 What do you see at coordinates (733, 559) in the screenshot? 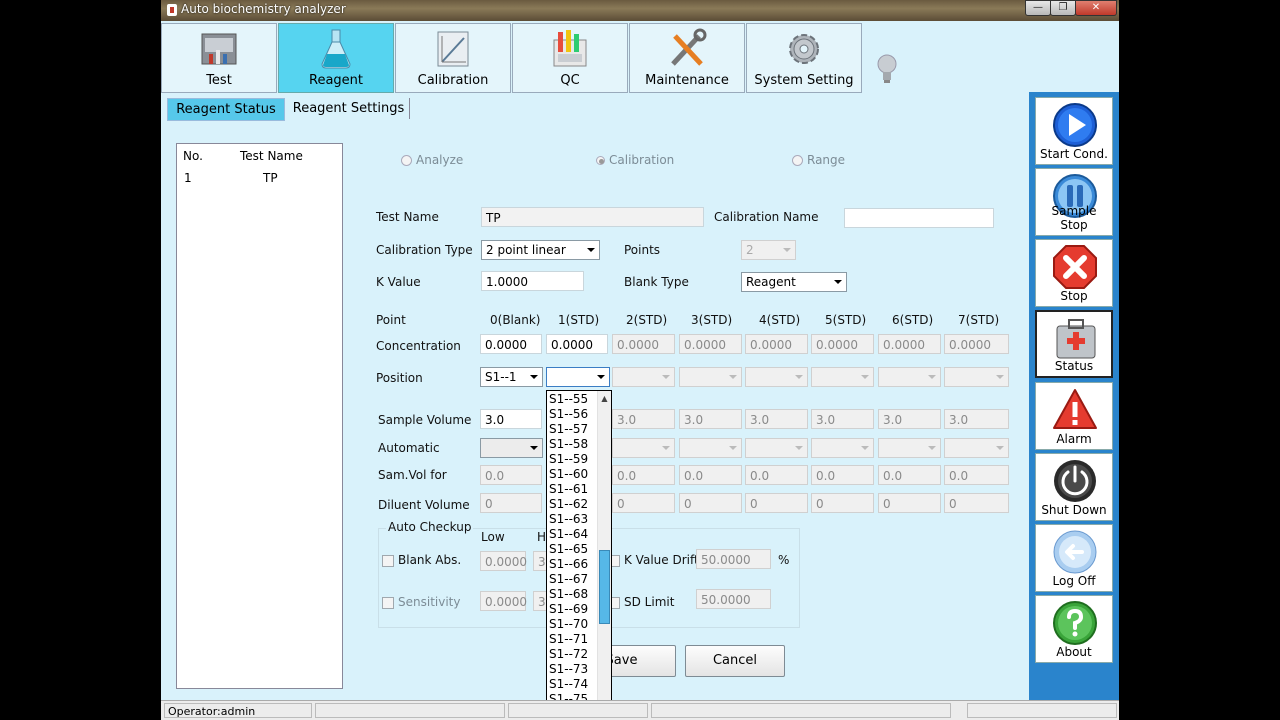
I see `k-value-drift-field: 50.0000` at bounding box center [733, 559].